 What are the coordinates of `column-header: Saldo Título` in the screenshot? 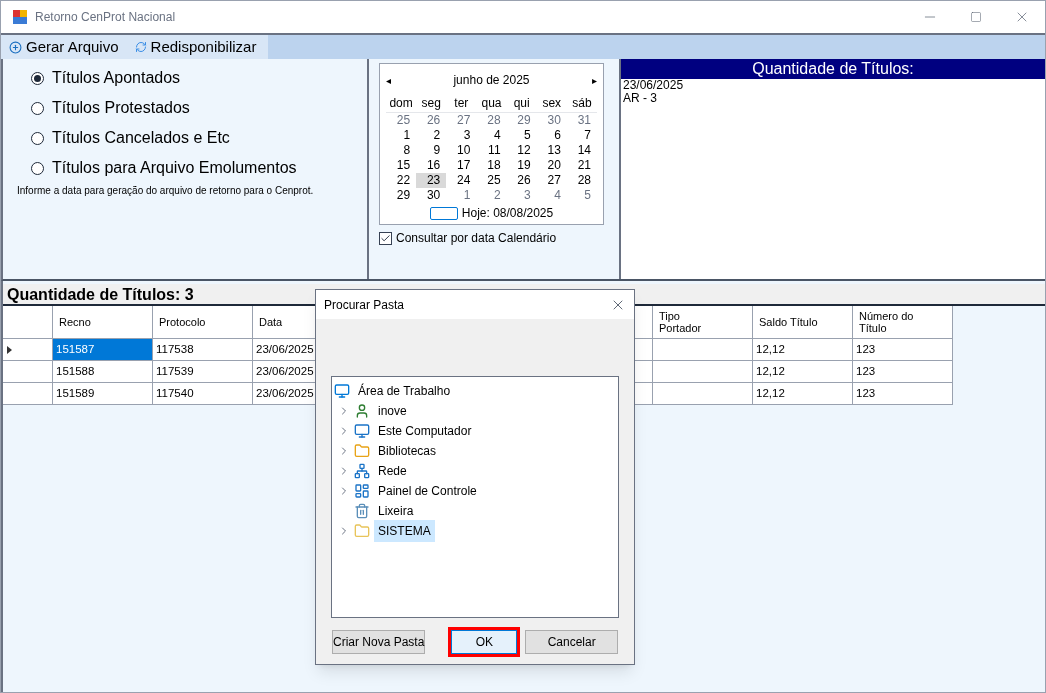 It's located at (803, 322).